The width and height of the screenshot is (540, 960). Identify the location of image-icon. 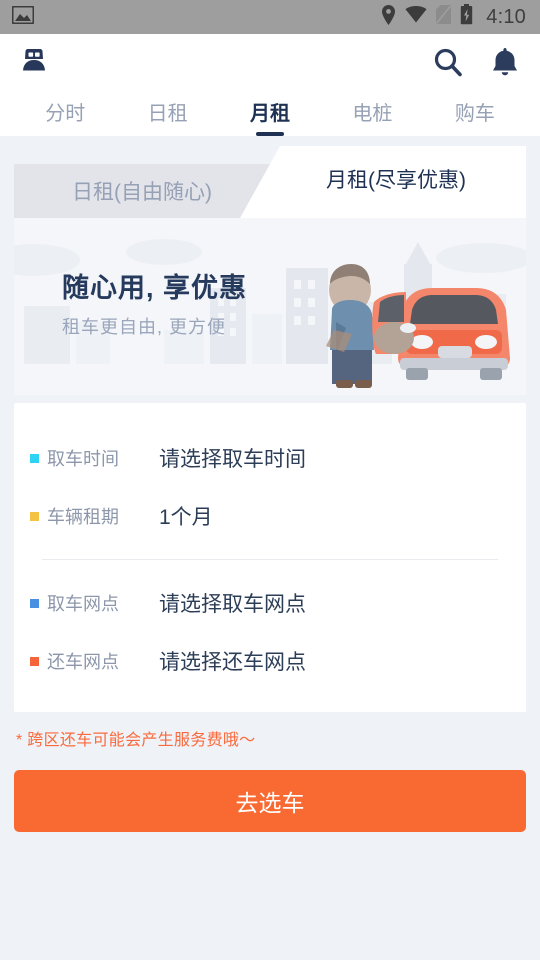
(23, 17).